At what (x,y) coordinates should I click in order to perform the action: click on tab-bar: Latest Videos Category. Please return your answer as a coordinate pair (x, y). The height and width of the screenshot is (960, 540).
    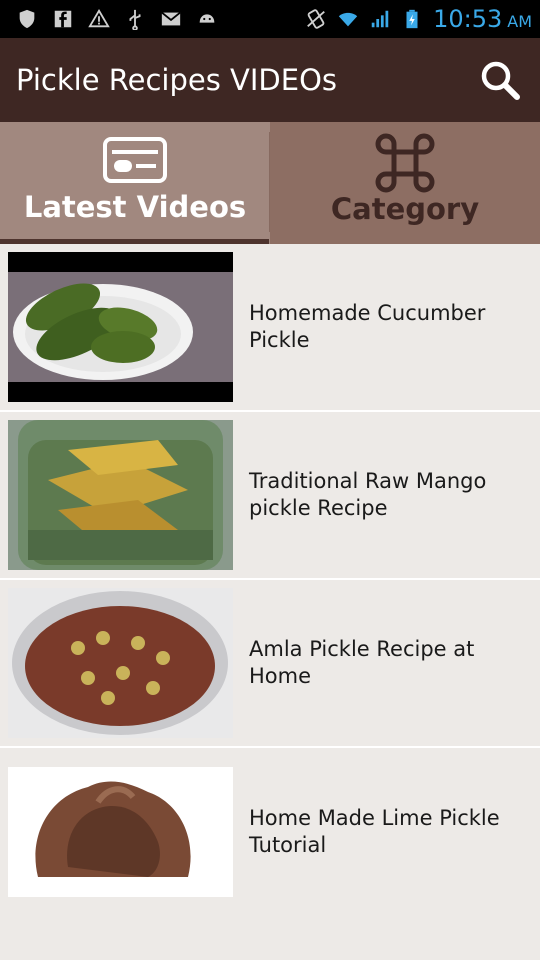
    Looking at the image, I should click on (270, 183).